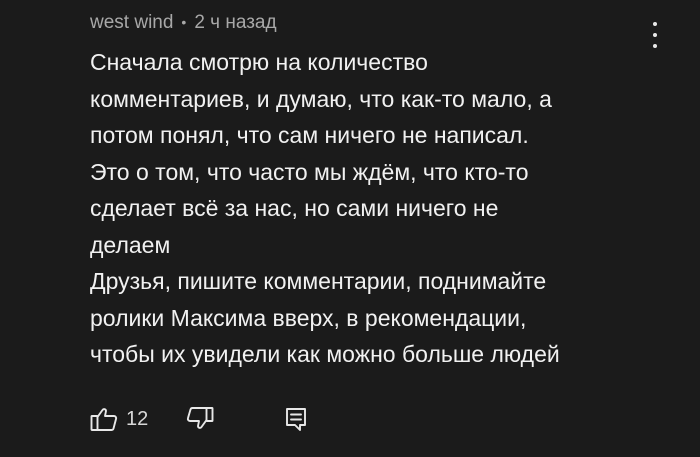 This screenshot has width=700, height=457. What do you see at coordinates (370, 23) in the screenshot?
I see `comment-header: west wind • 2 ч назад` at bounding box center [370, 23].